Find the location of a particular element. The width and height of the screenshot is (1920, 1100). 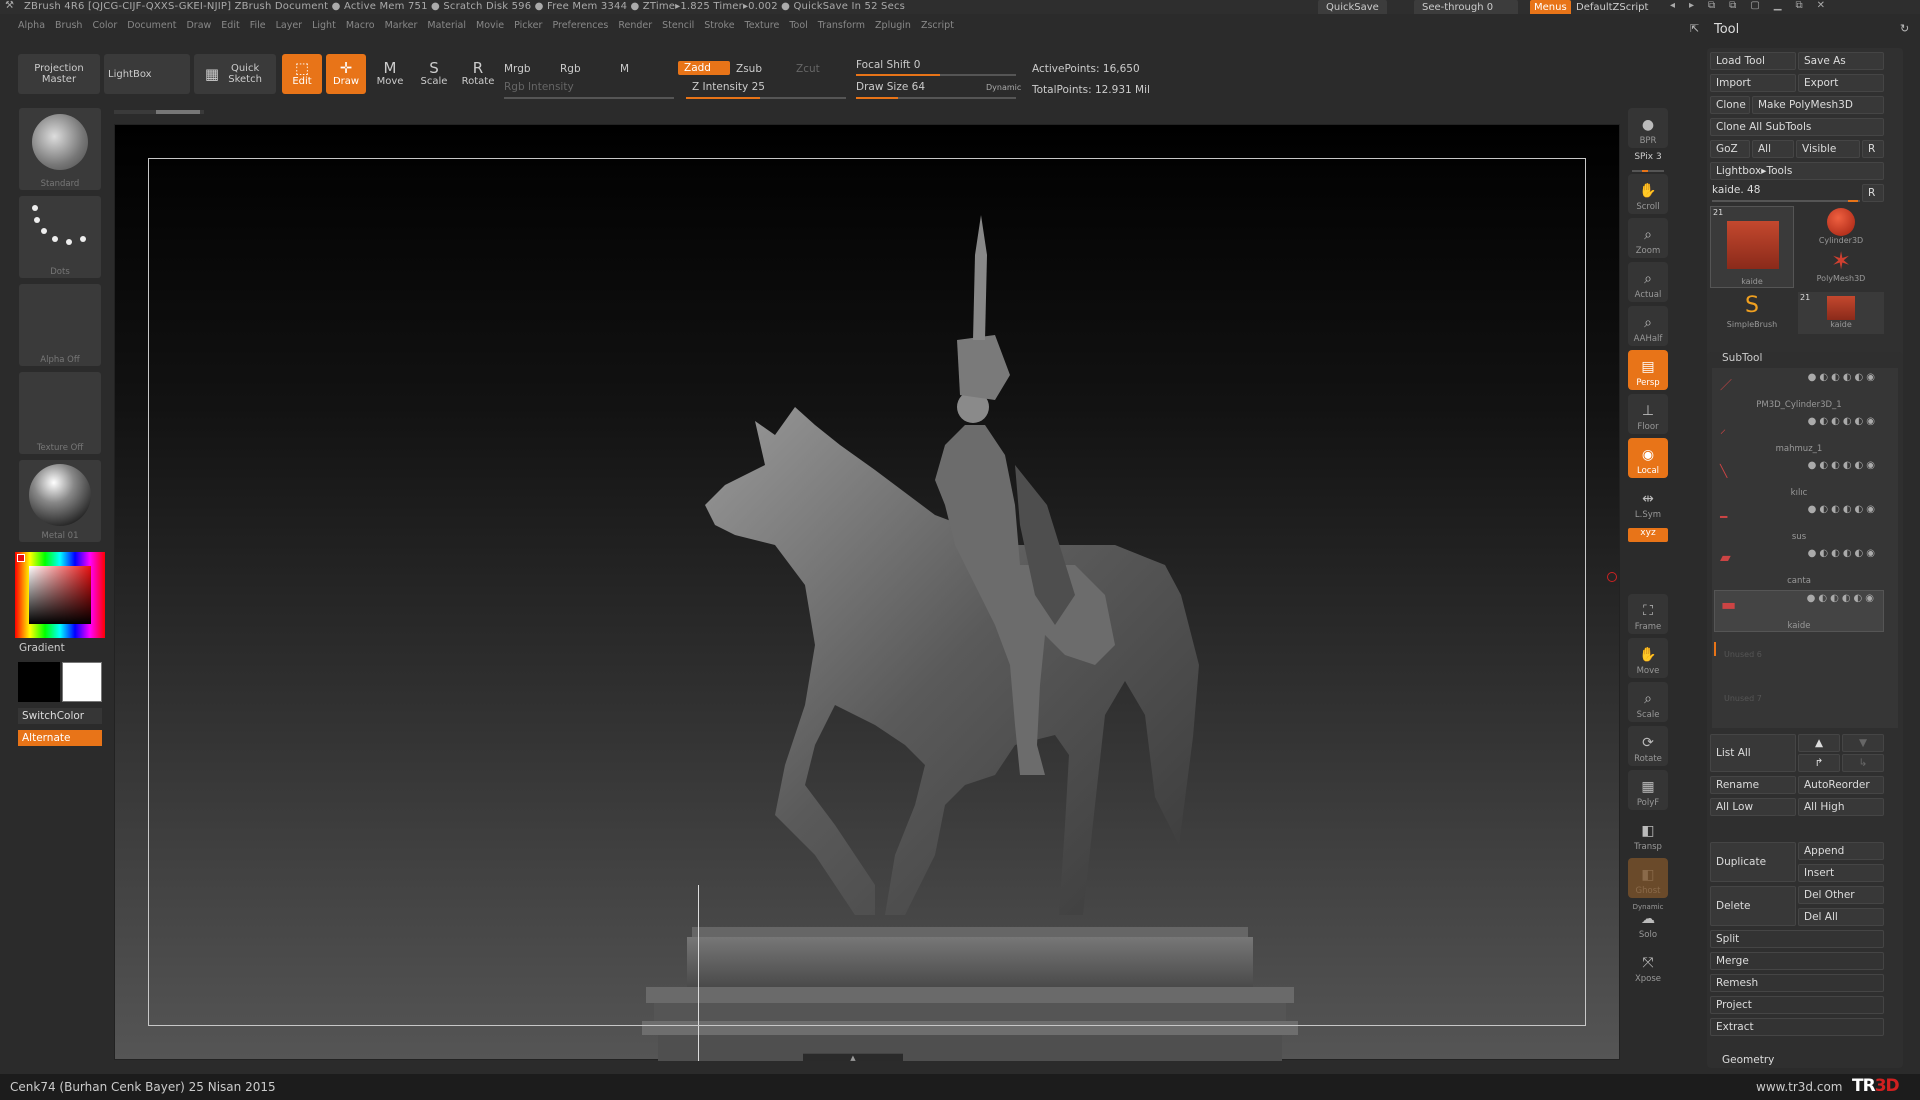

menu-movie: Movie is located at coordinates (490, 25).